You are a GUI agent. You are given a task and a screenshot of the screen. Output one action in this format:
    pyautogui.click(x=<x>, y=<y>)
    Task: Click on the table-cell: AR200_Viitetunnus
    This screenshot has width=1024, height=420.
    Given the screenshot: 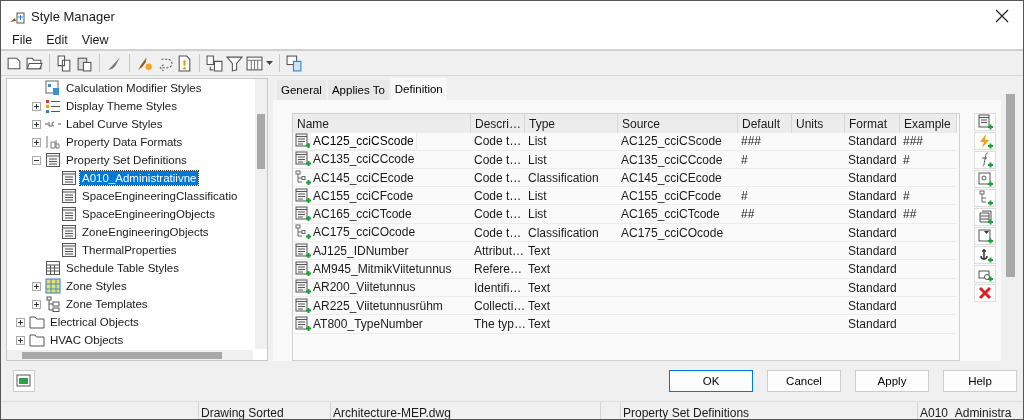 What is the action you would take?
    pyautogui.click(x=364, y=287)
    